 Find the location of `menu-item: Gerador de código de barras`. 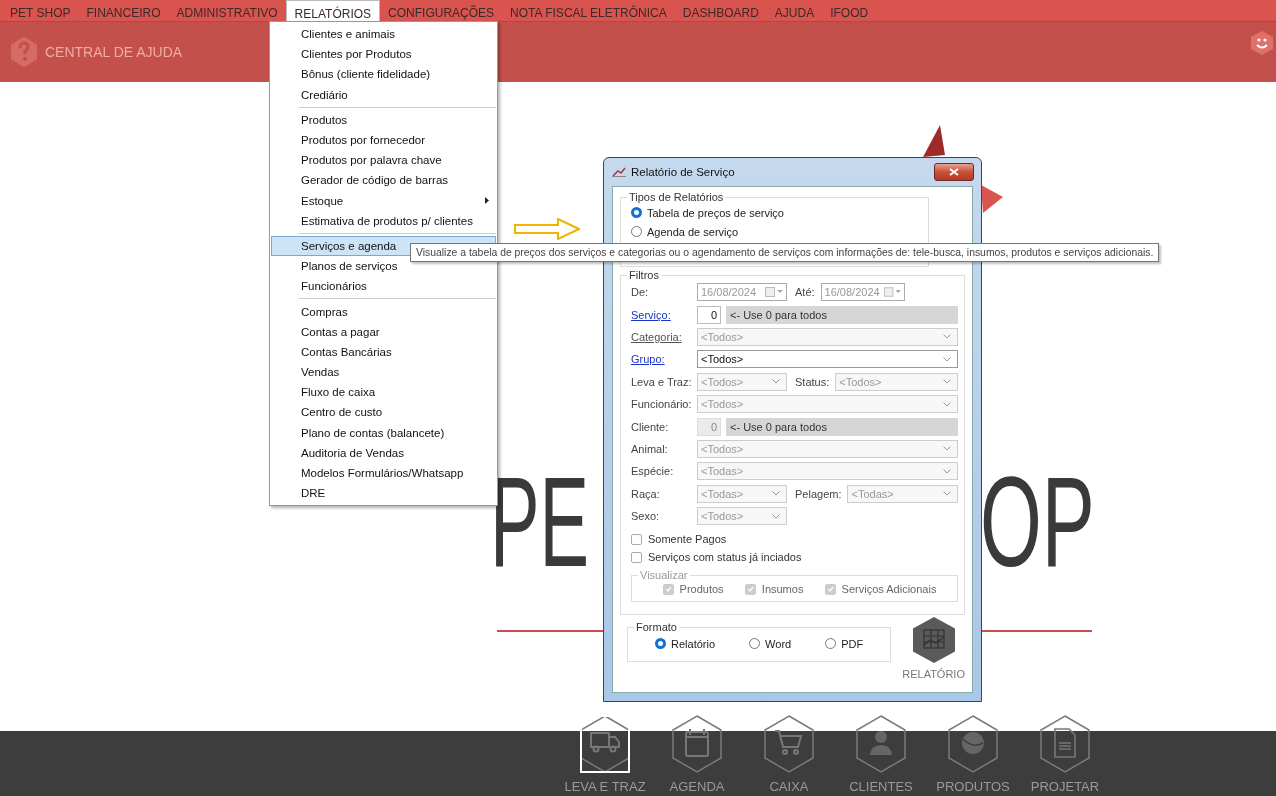

menu-item: Gerador de código de barras is located at coordinates (383, 180).